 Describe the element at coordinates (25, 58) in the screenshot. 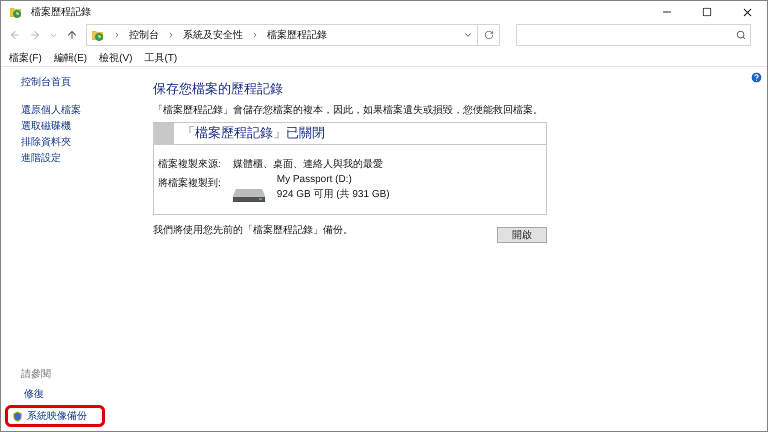

I see `menu-item: 檔案(F)` at that location.